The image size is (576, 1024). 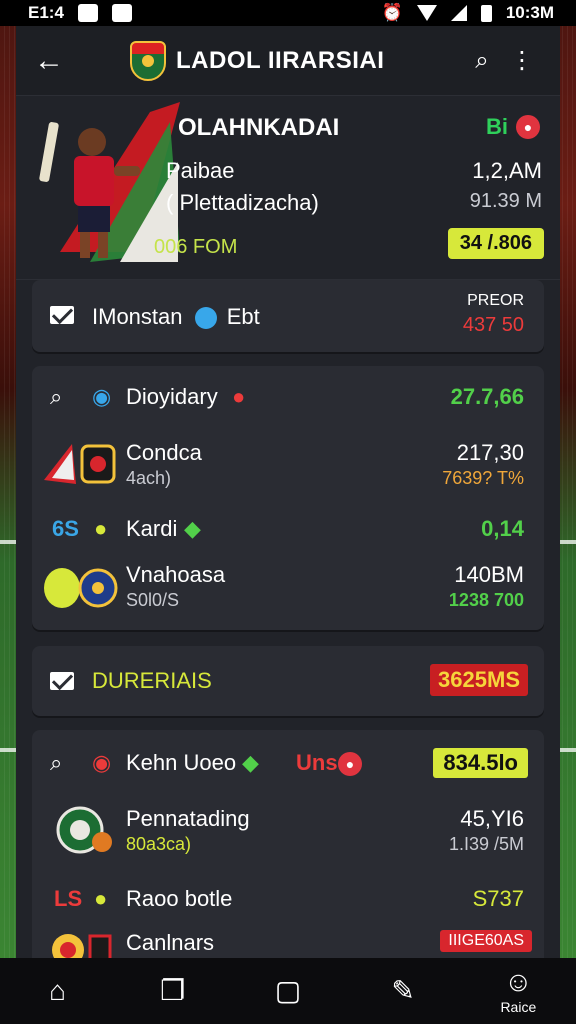 I want to click on status-bar: E1:4 ⏰ 10:3M, so click(x=288, y=13).